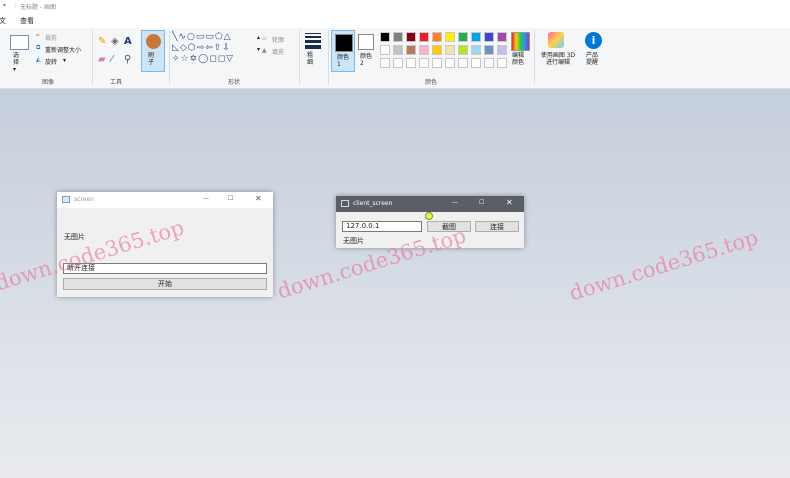 This screenshot has height=478, width=790. Describe the element at coordinates (430, 204) in the screenshot. I see `client-titlebar: client_screen — ☐ ✕` at that location.